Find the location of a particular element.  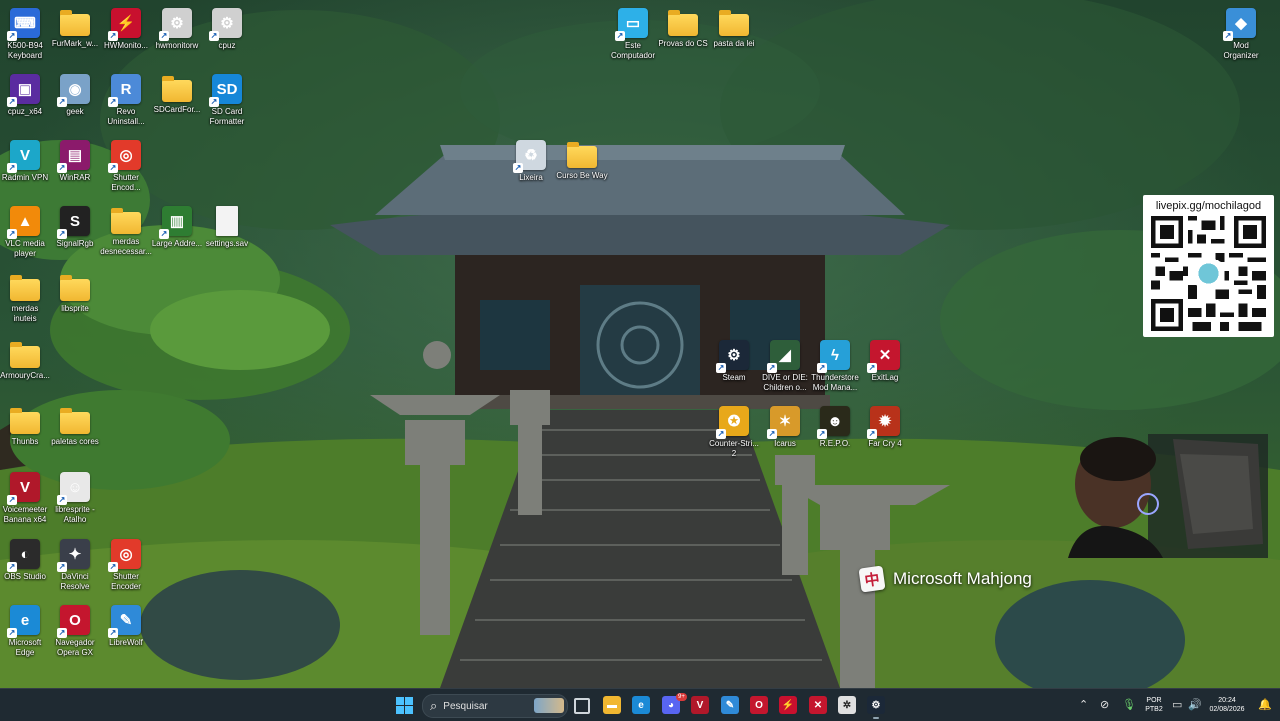

desktop-icon: ✦DaVinci Resolve is located at coordinates (75, 565).